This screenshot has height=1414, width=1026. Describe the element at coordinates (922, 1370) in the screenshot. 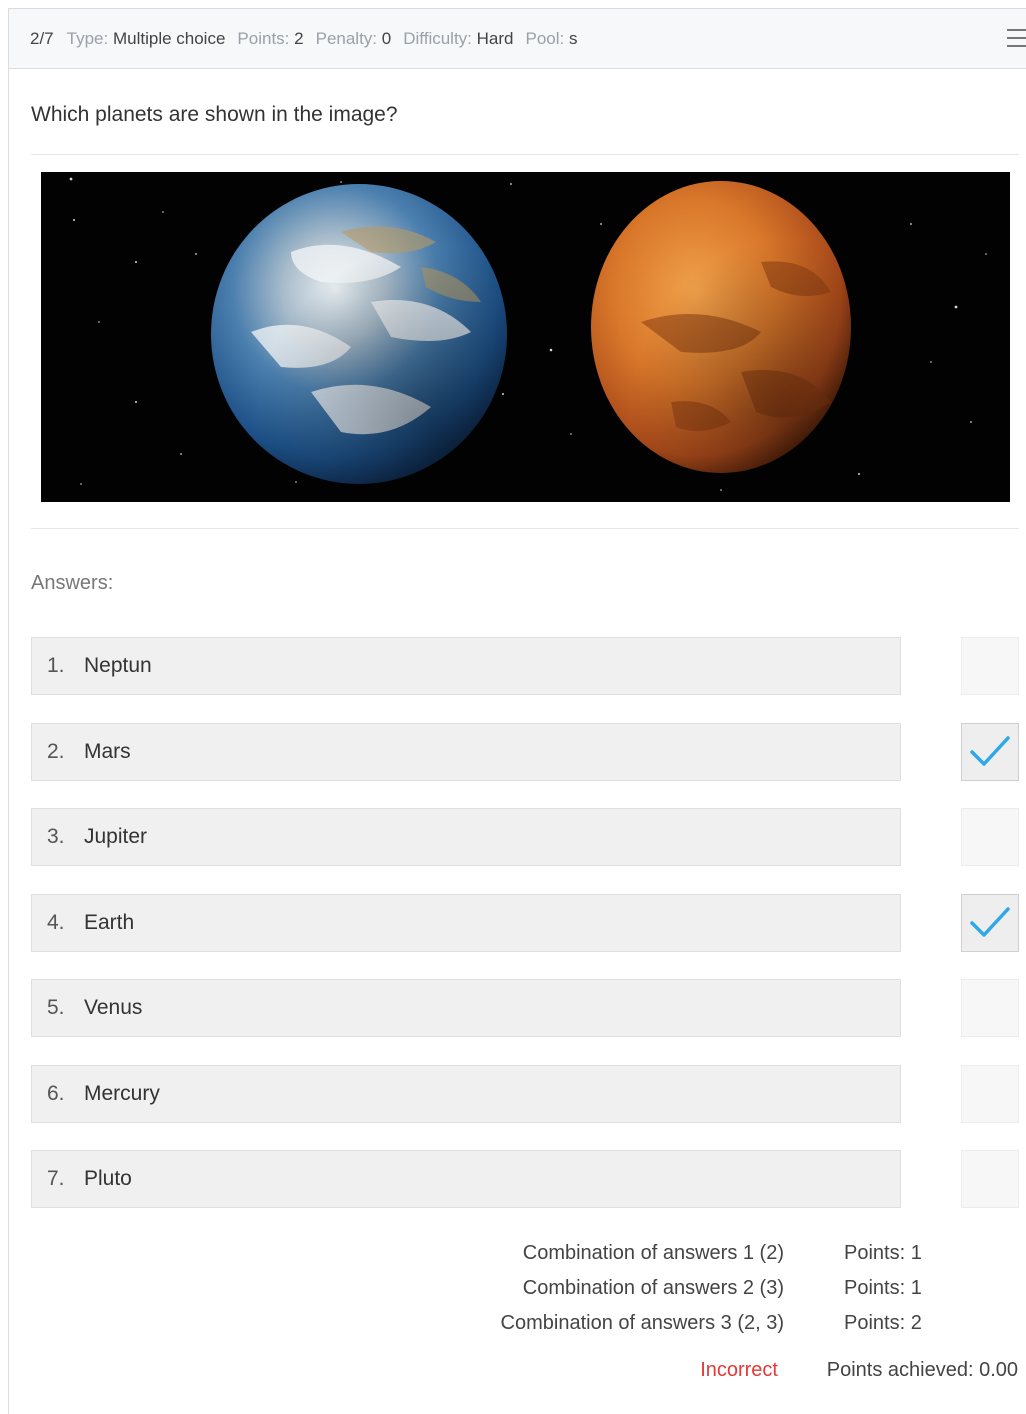

I see `points-achieved: Points achieved: 0.00` at that location.